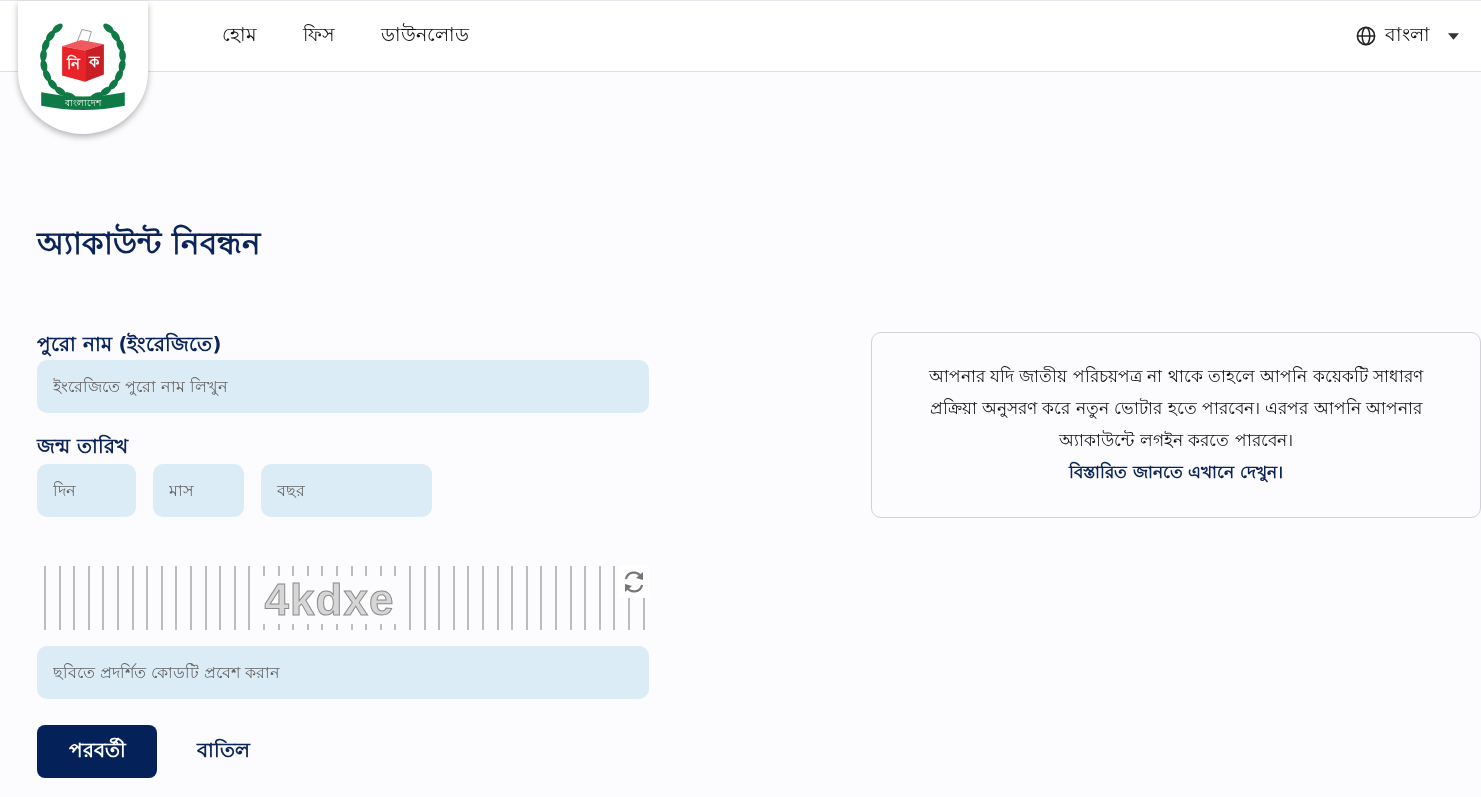 This screenshot has height=797, width=1481. Describe the element at coordinates (74, 64) in the screenshot. I see `emblem-letter: নি` at that location.